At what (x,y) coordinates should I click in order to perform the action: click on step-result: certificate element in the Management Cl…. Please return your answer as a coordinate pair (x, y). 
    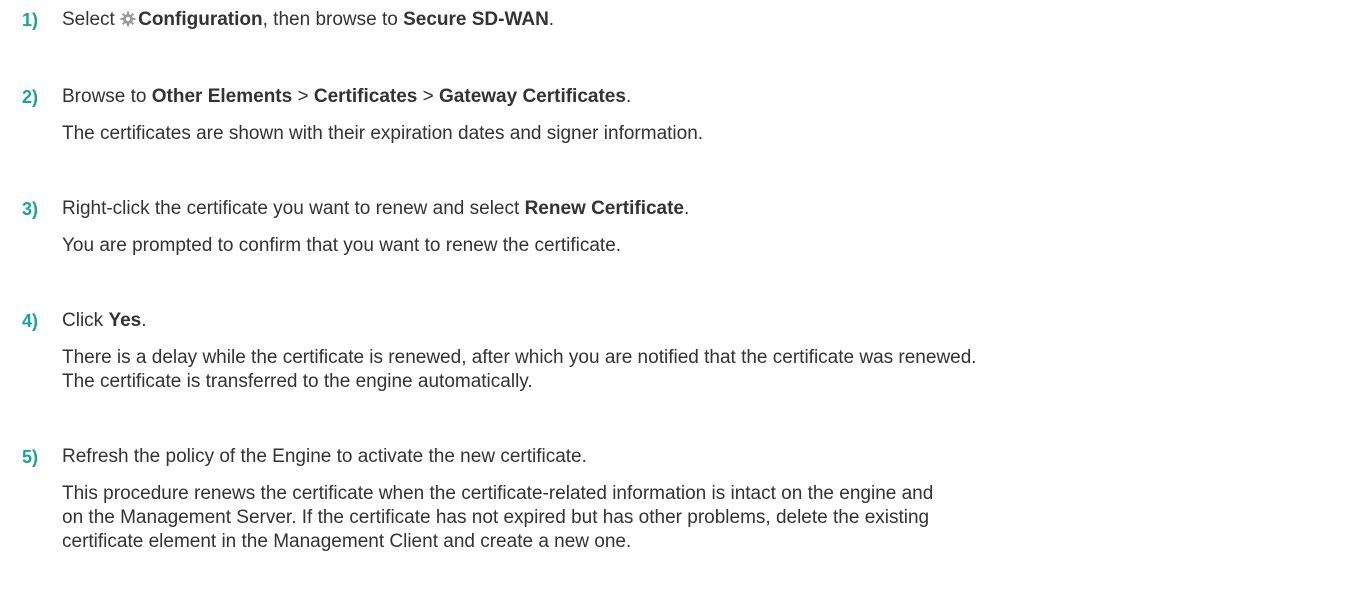
    Looking at the image, I should click on (347, 541).